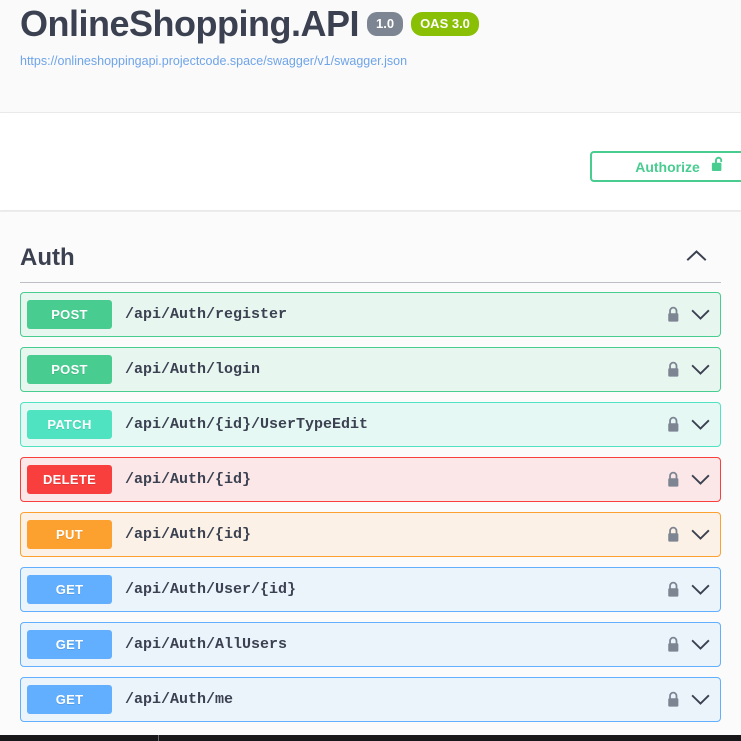  Describe the element at coordinates (370, 424) in the screenshot. I see `operation-row: PATCH/api/Auth/{id}/UserTypeEdit` at that location.